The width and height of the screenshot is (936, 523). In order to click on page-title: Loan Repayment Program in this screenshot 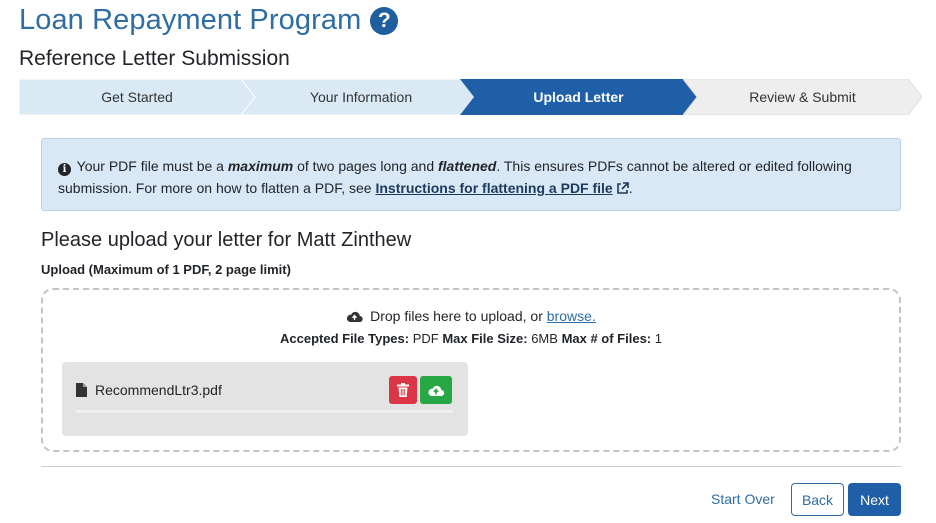, I will do `click(190, 20)`.